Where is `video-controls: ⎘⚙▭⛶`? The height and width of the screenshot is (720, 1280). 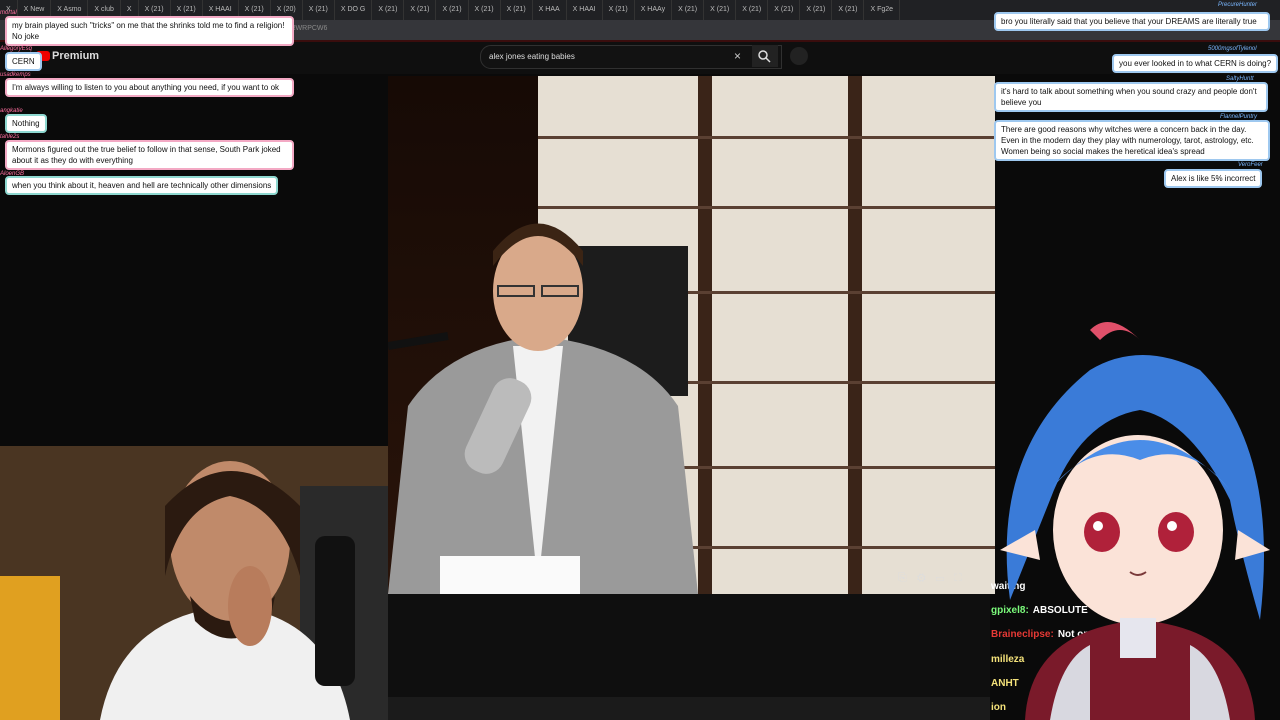
video-controls: ⎘⚙▭⛶ is located at coordinates (935, 578).